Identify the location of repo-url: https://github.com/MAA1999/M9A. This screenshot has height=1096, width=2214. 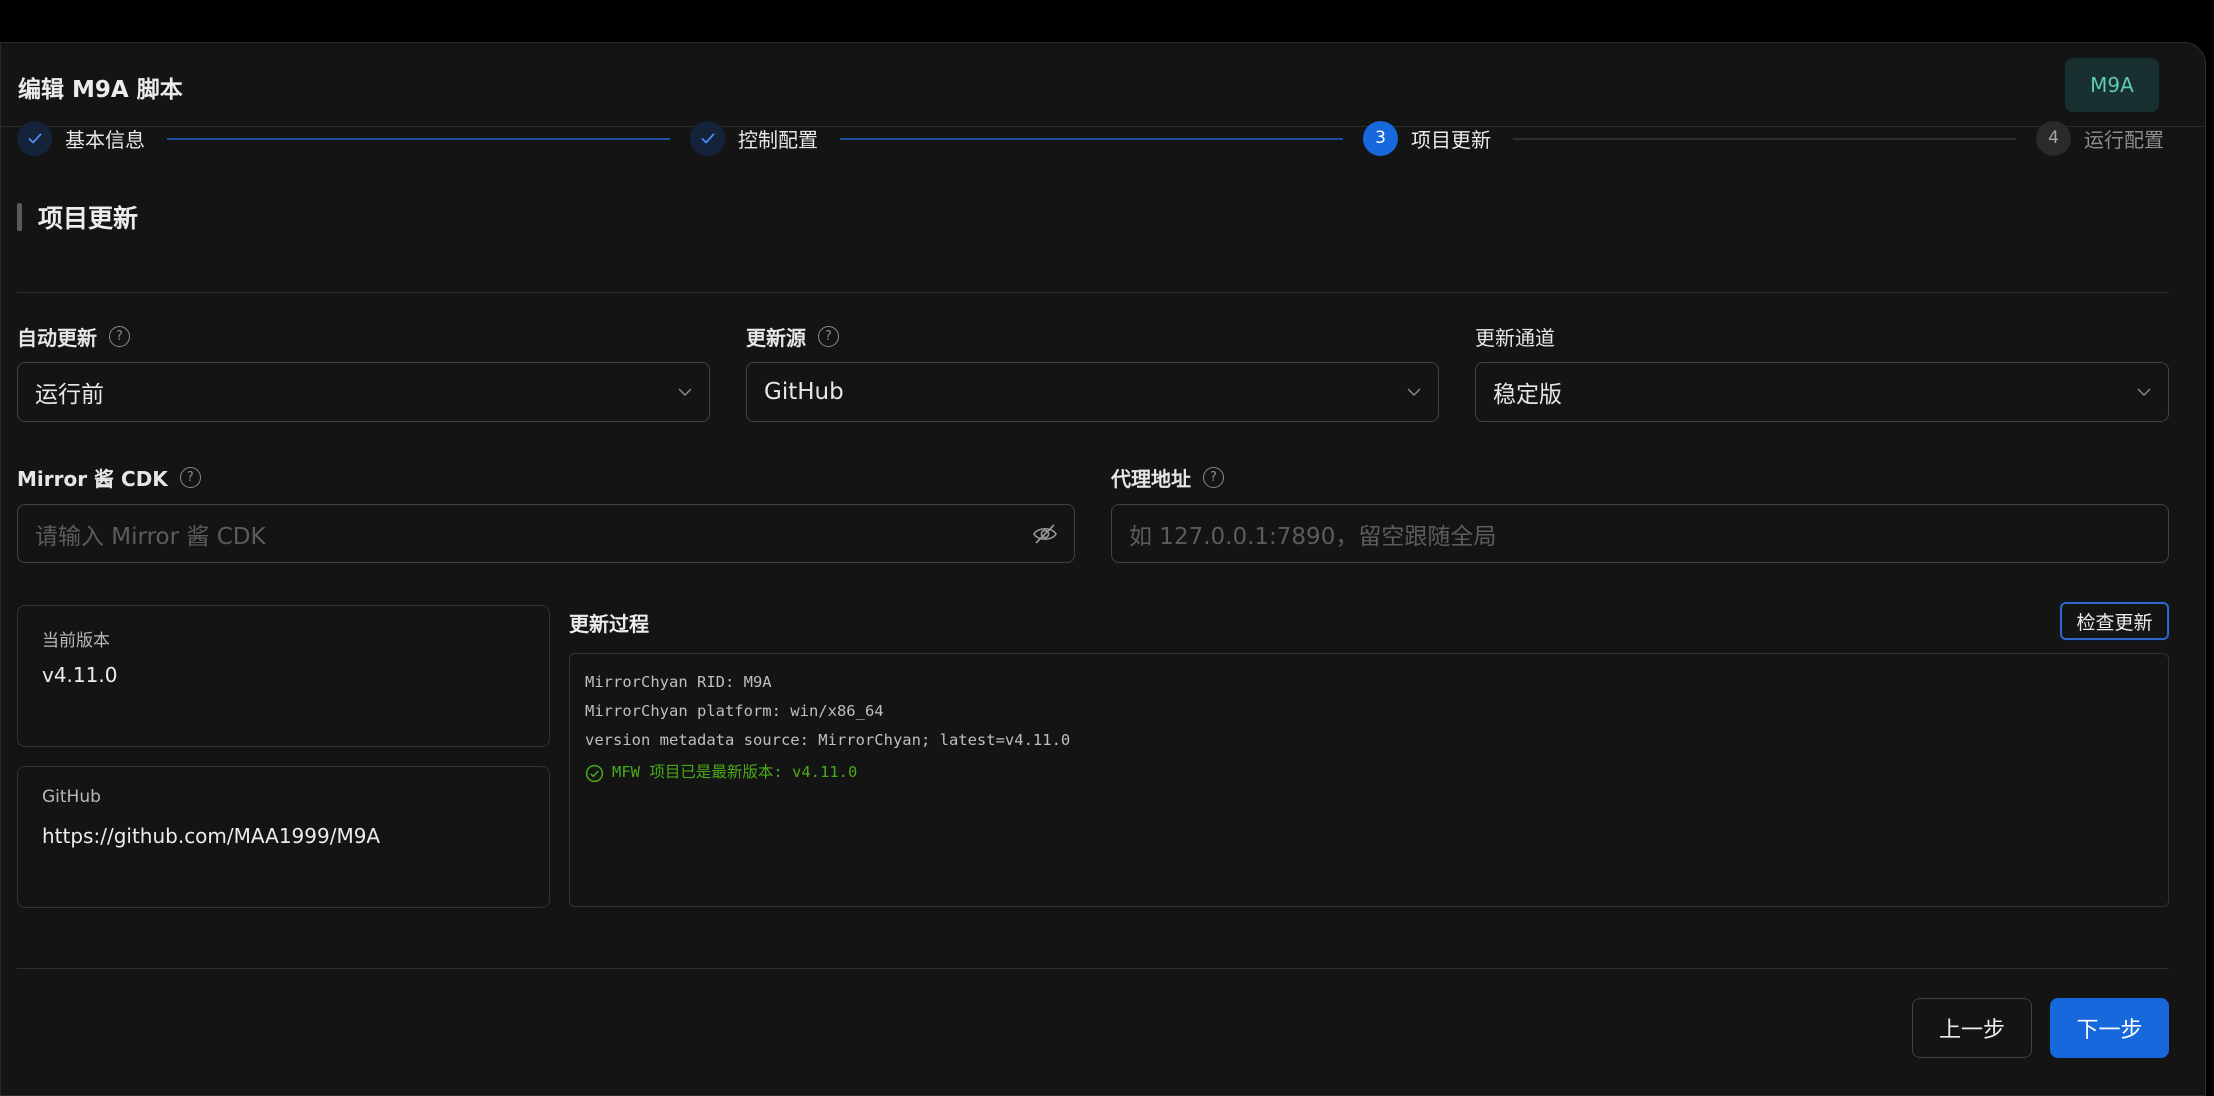
(211, 836).